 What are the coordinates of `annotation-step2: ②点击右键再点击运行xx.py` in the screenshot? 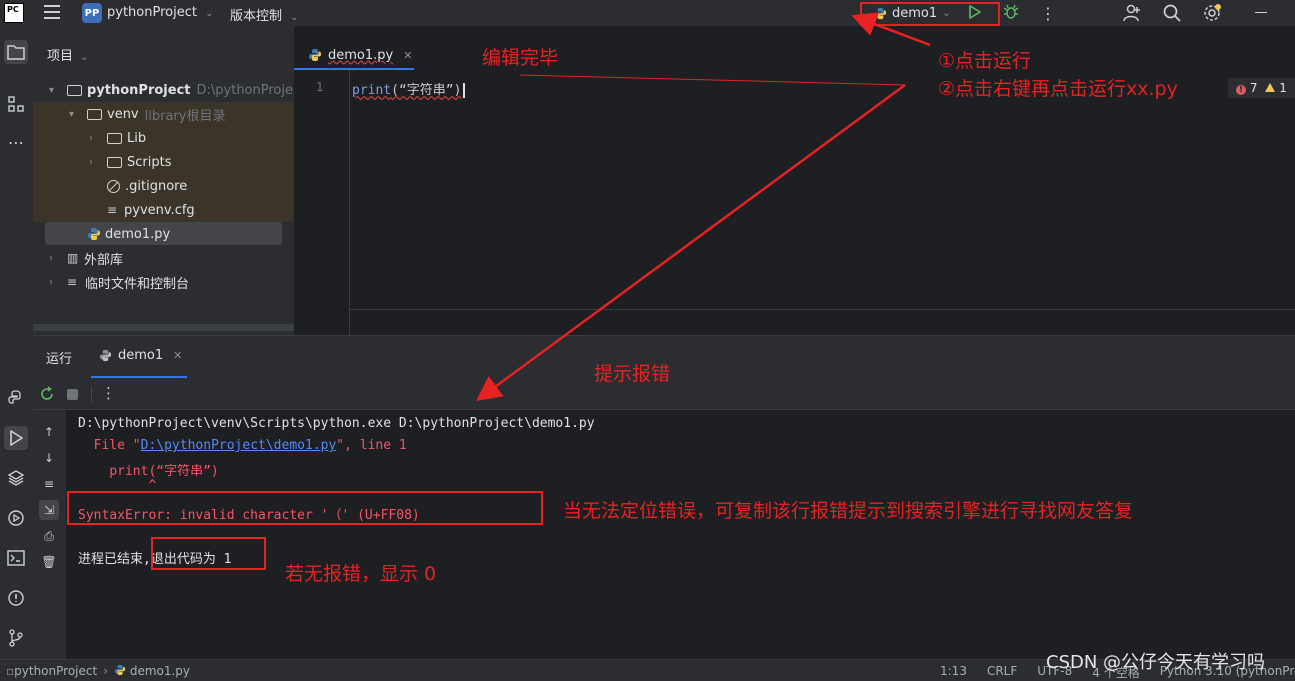 It's located at (1058, 89).